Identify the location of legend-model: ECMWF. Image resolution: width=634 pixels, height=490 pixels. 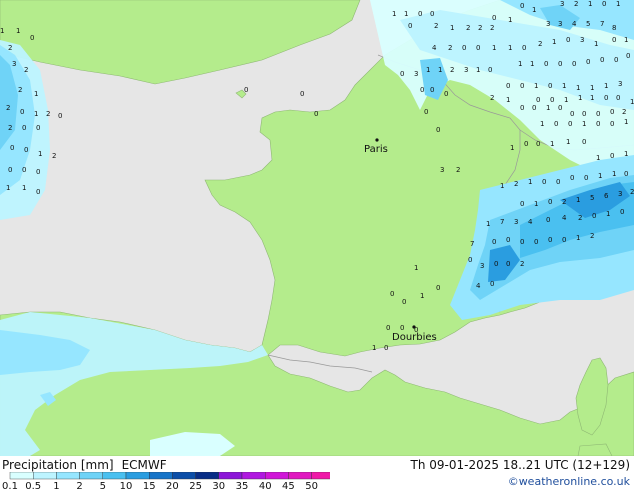
(144, 465).